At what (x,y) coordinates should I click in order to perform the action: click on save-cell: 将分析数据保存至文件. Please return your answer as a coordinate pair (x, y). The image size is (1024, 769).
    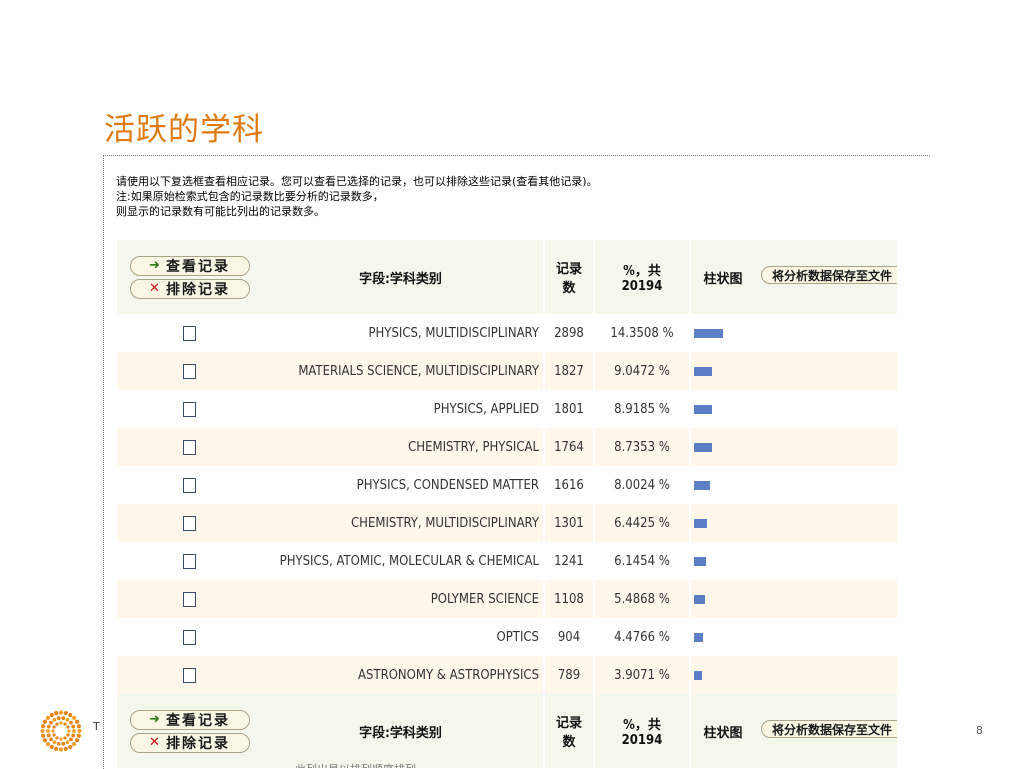
    Looking at the image, I should click on (826, 277).